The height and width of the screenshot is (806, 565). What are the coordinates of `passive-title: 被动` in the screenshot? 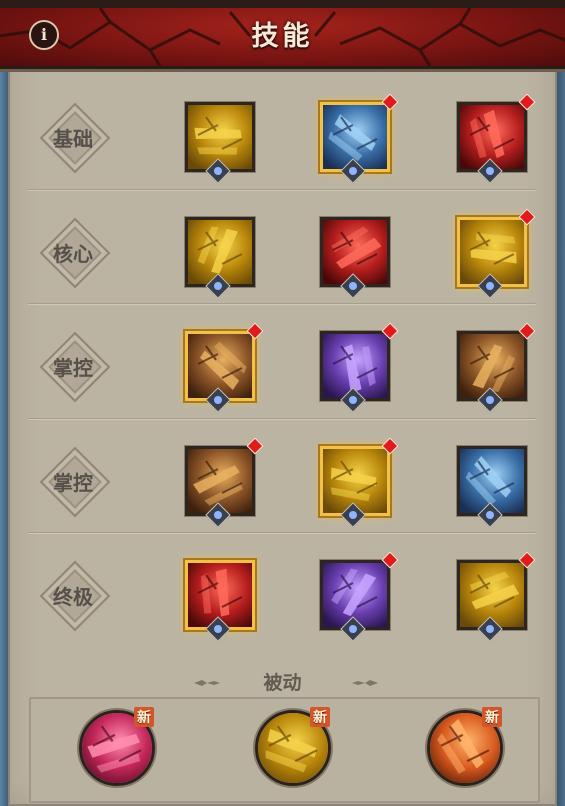 It's located at (282, 683).